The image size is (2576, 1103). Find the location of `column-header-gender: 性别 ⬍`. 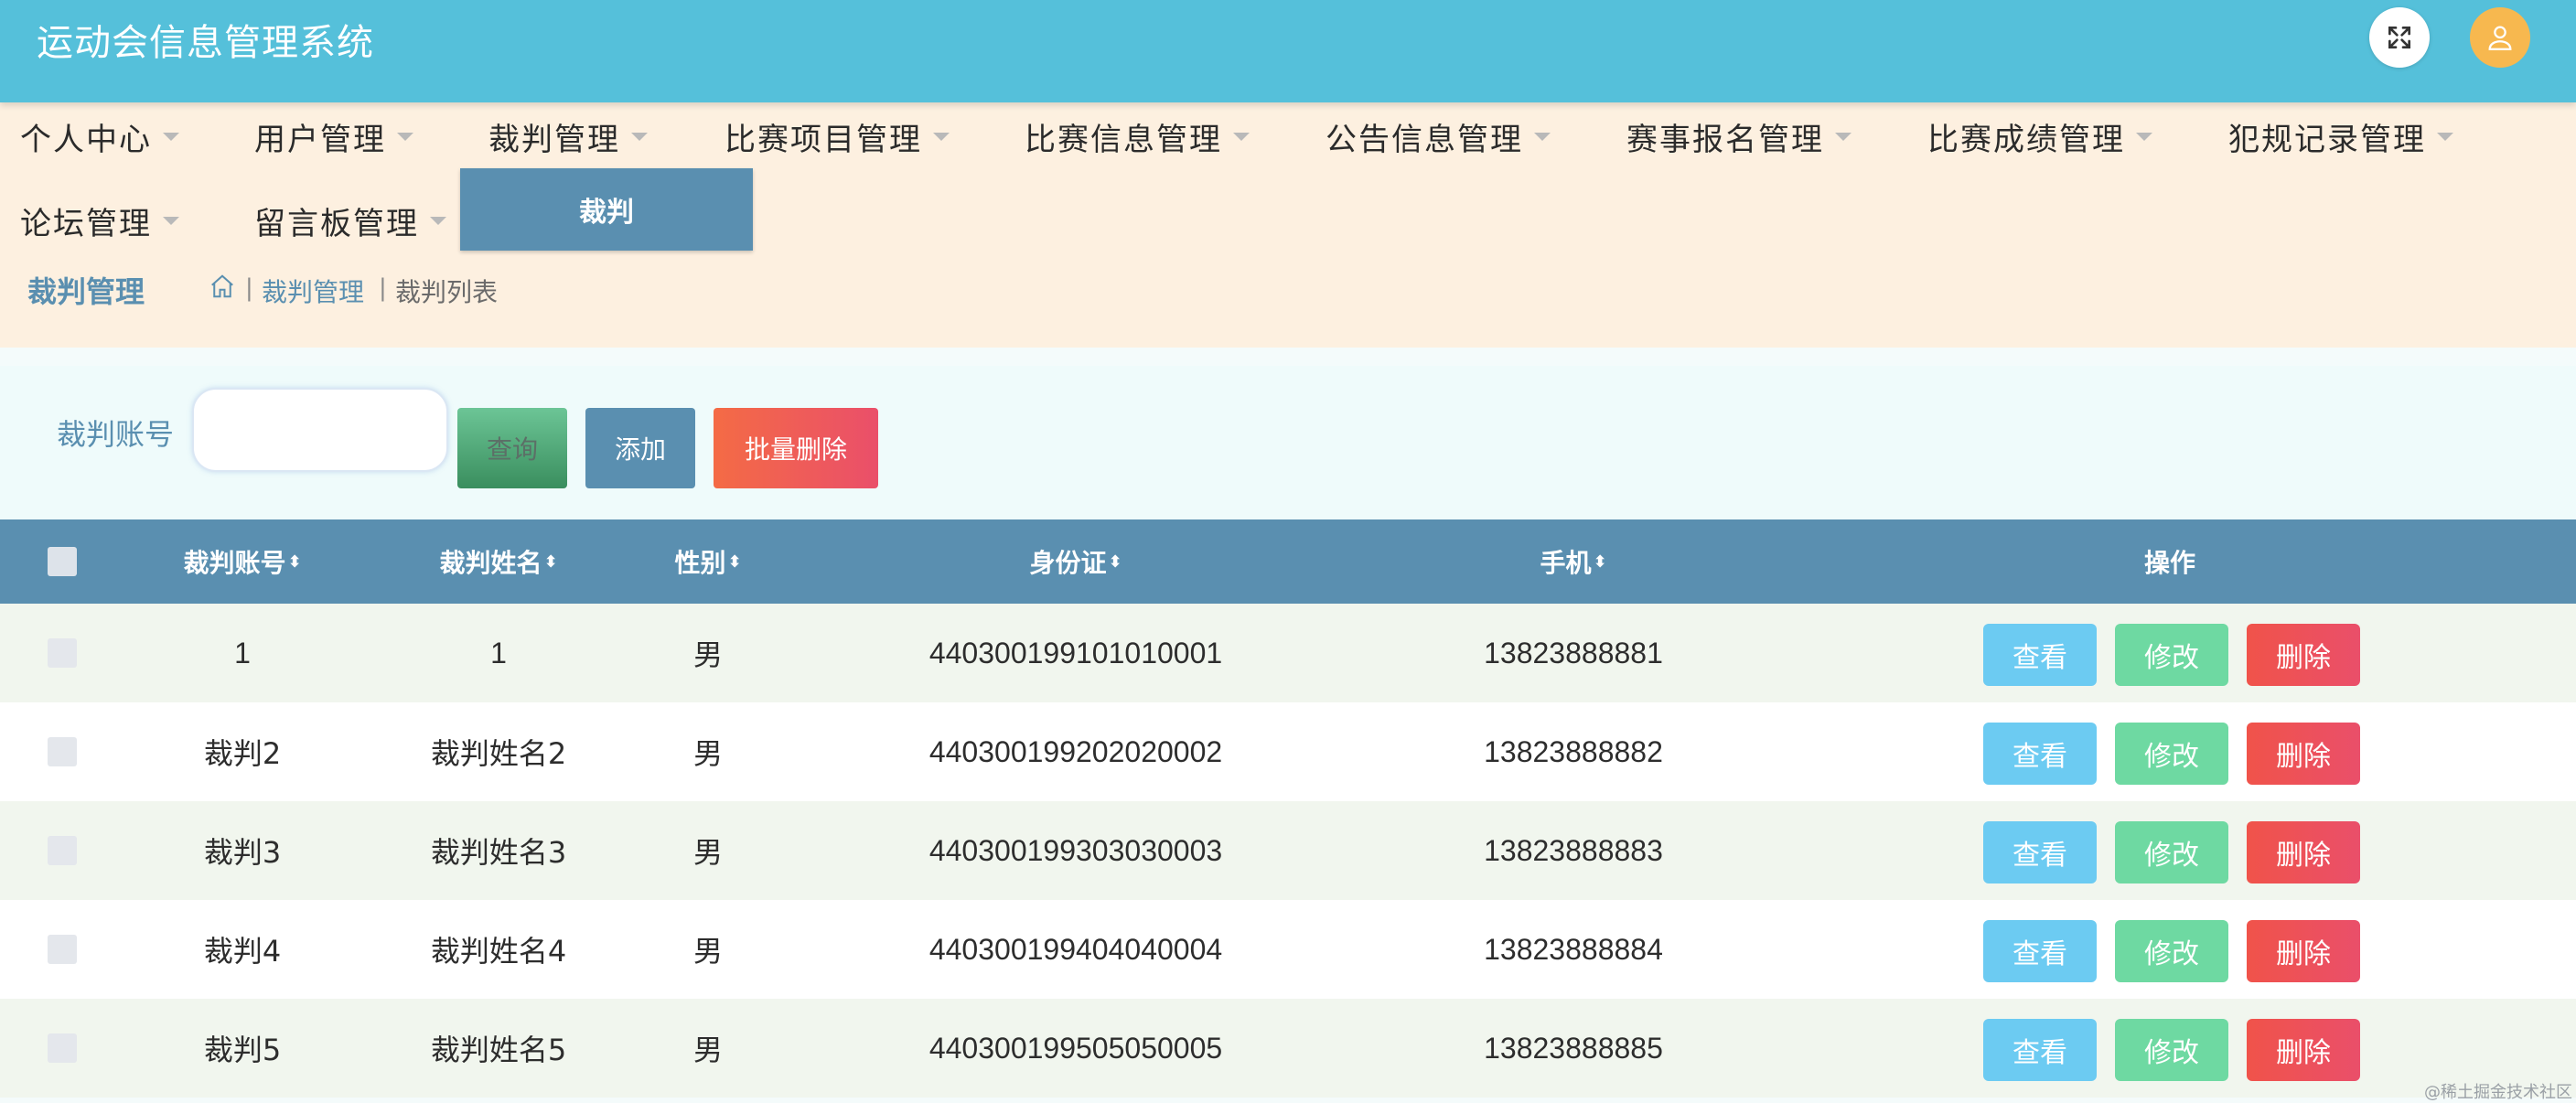

column-header-gender: 性别 ⬍ is located at coordinates (708, 561).